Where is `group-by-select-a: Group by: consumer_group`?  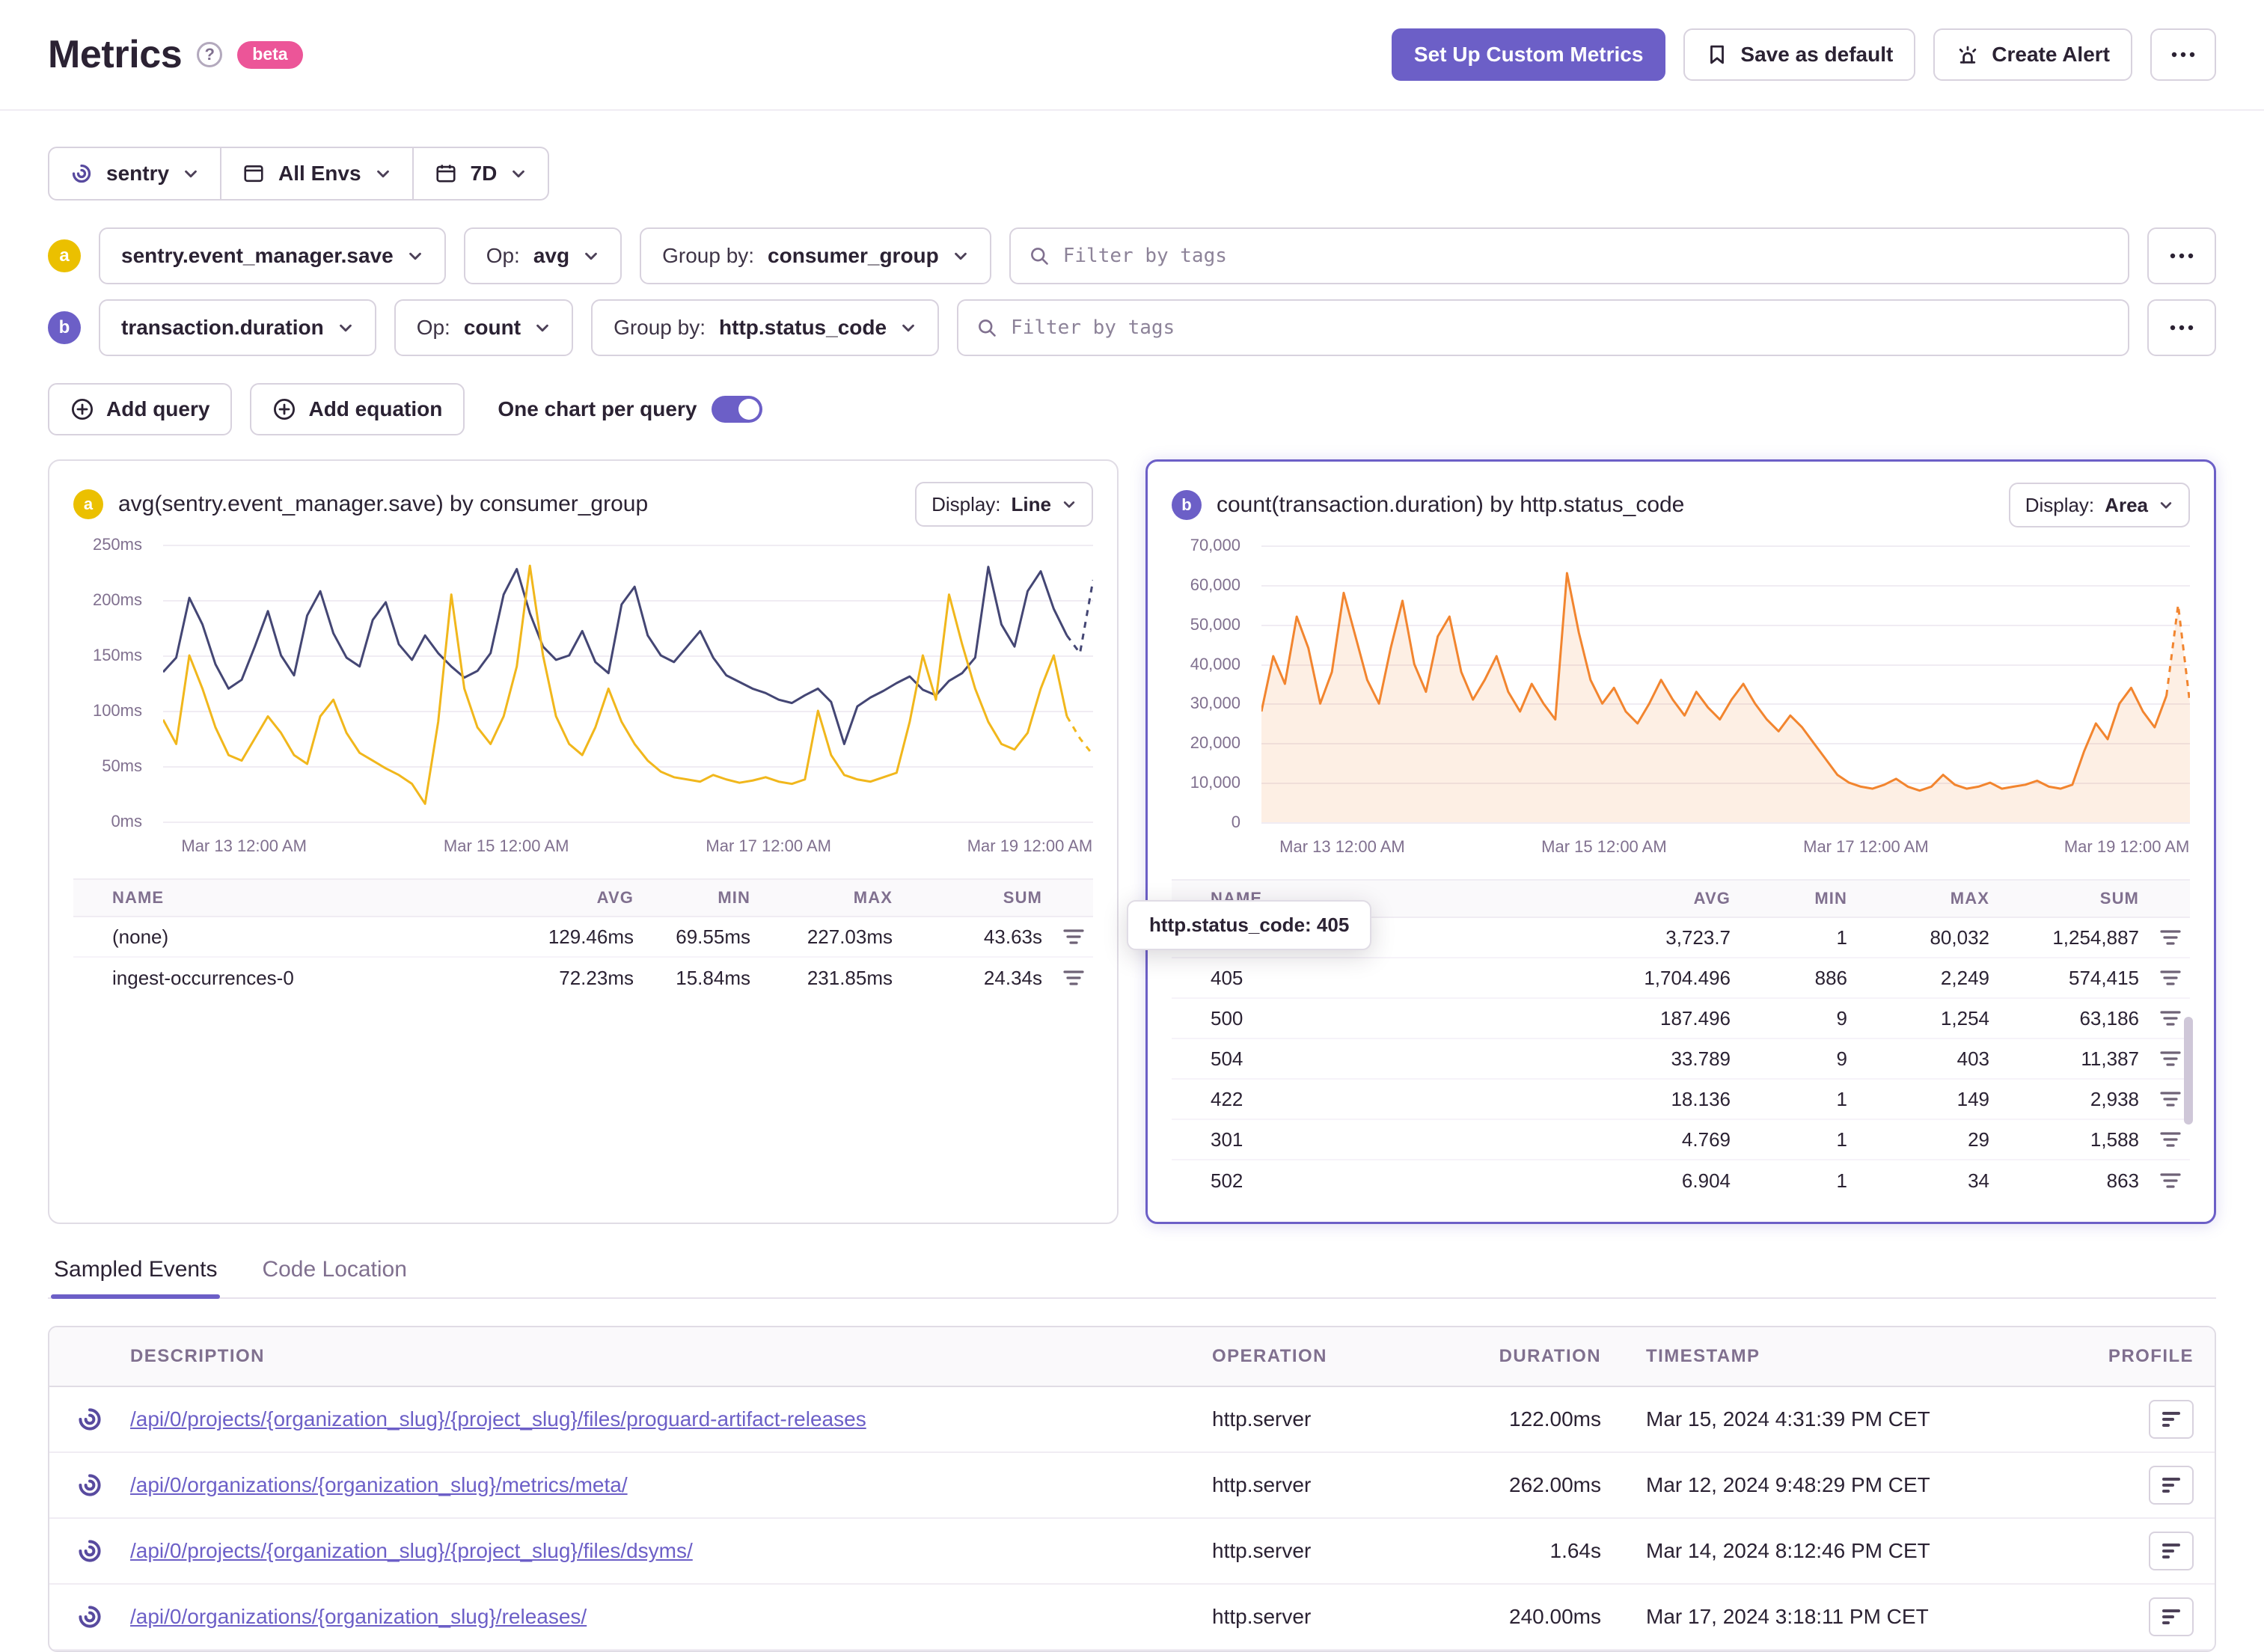 group-by-select-a: Group by: consumer_group is located at coordinates (815, 255).